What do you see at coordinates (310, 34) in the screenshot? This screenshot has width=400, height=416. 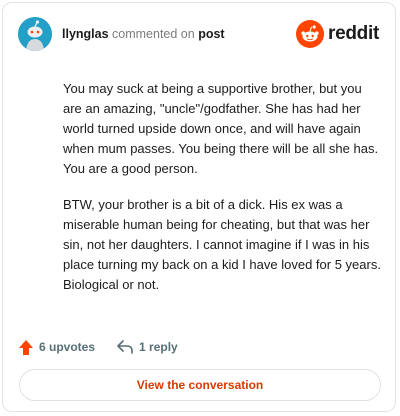 I see `reddit-logo-icon` at bounding box center [310, 34].